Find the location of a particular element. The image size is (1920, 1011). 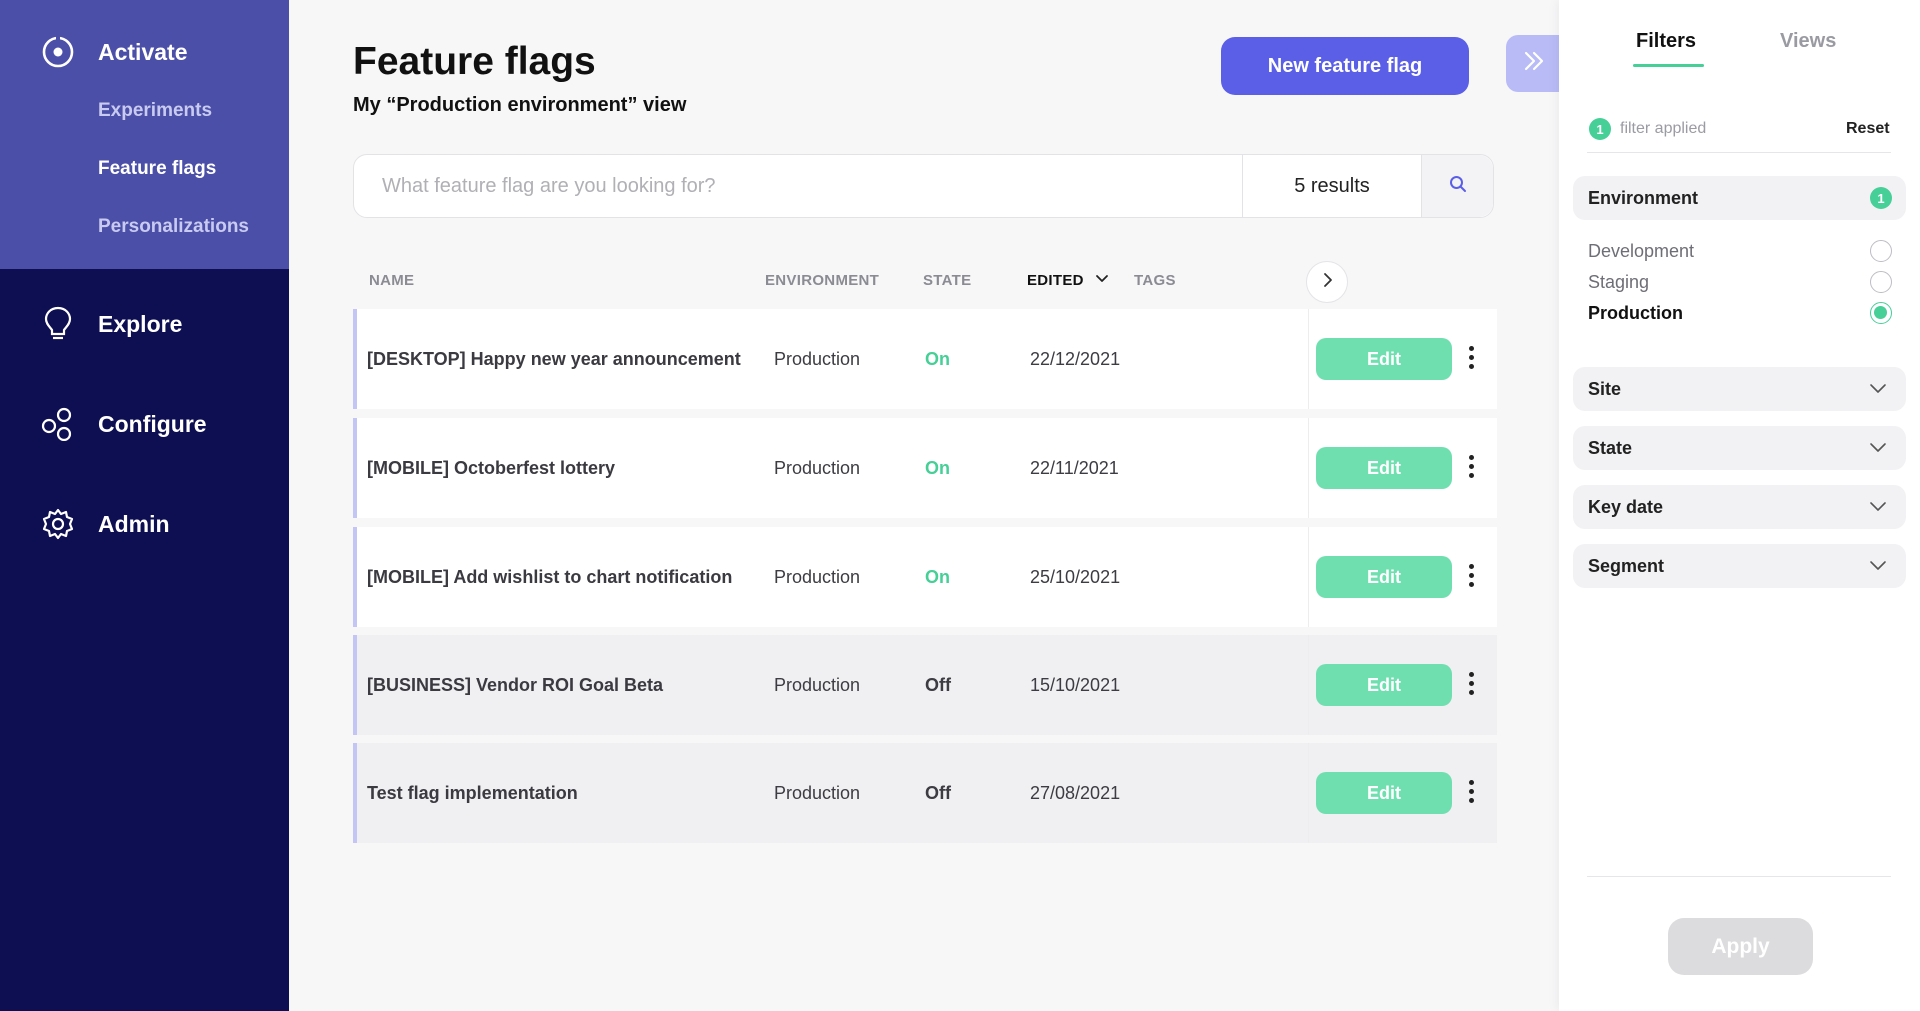

sidebar-item-personalizations: Personalizations is located at coordinates (173, 227).